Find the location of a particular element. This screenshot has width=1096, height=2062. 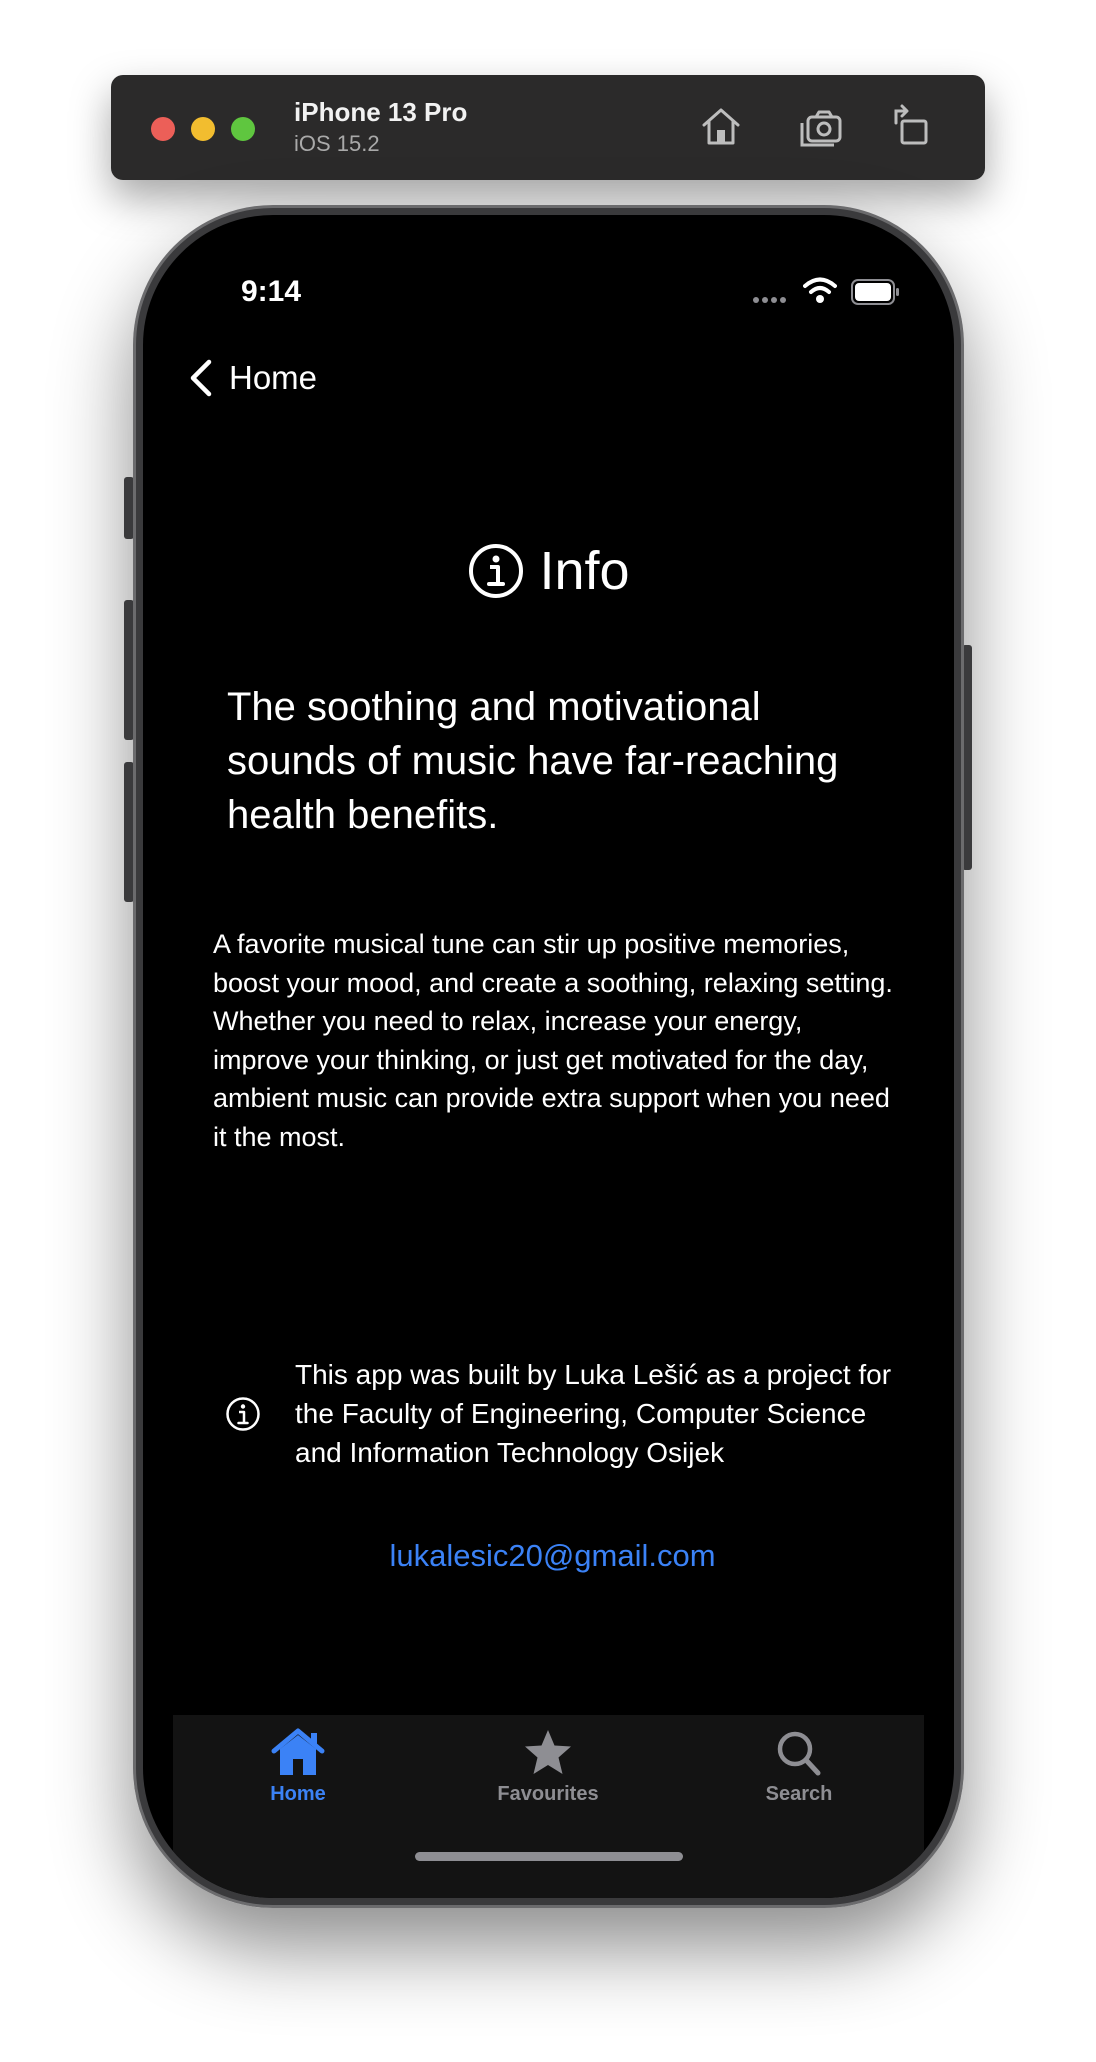

screenshot-icon is located at coordinates (821, 128).